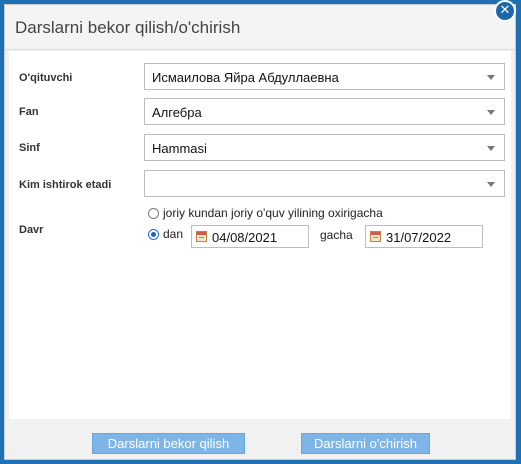  Describe the element at coordinates (260, 27) in the screenshot. I see `dialog-title-bar: Darslarni bekor qilish/o'chirish` at that location.